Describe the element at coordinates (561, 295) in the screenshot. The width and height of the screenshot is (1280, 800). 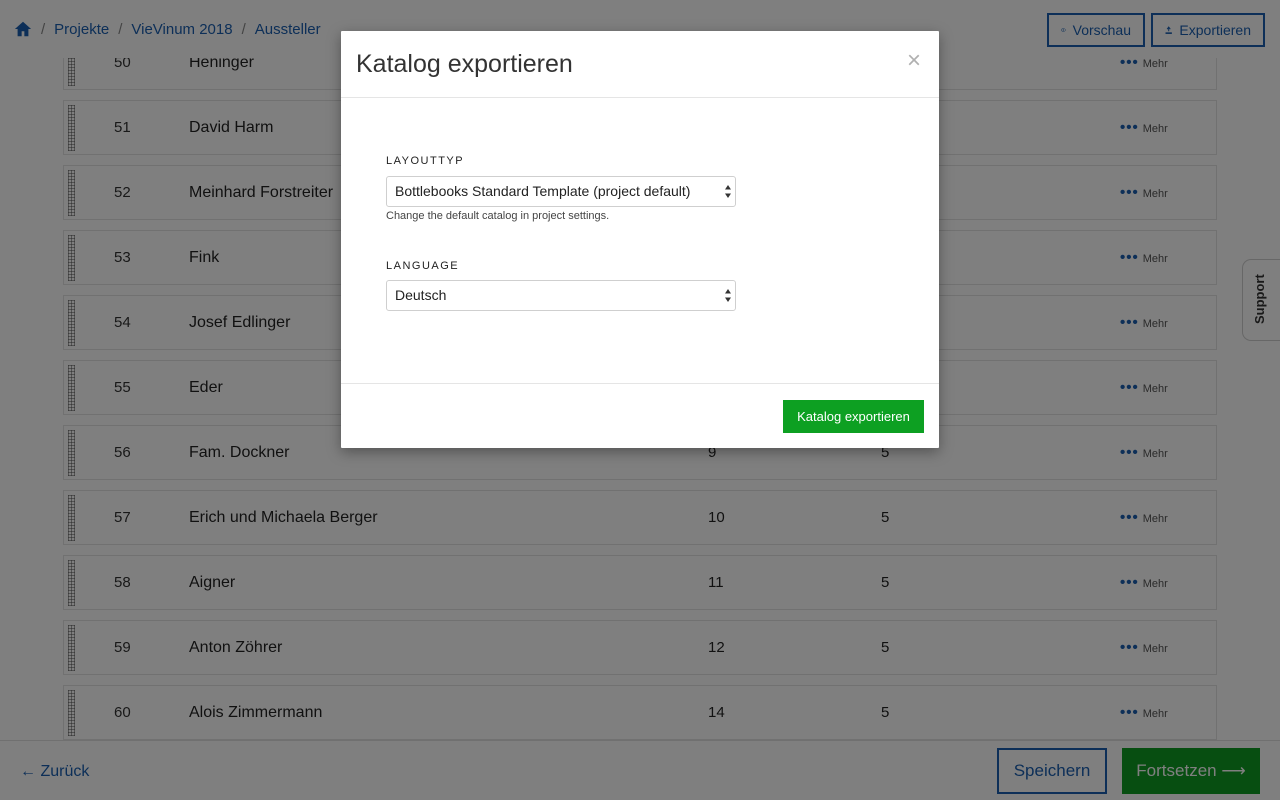
I see `language-select: Deutsch` at that location.